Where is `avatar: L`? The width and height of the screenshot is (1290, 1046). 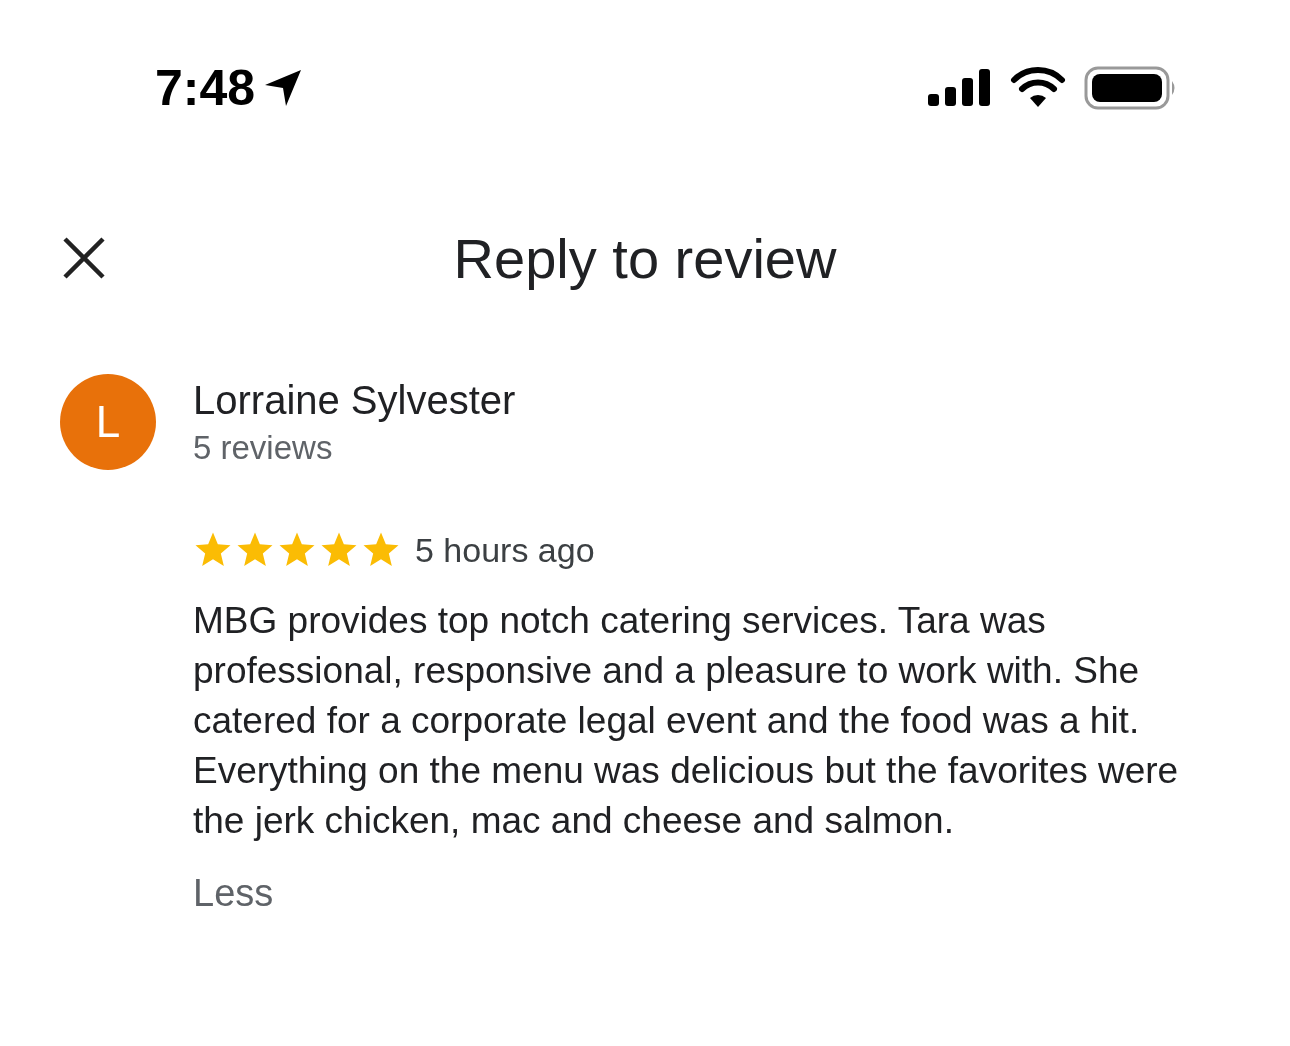 avatar: L is located at coordinates (108, 422).